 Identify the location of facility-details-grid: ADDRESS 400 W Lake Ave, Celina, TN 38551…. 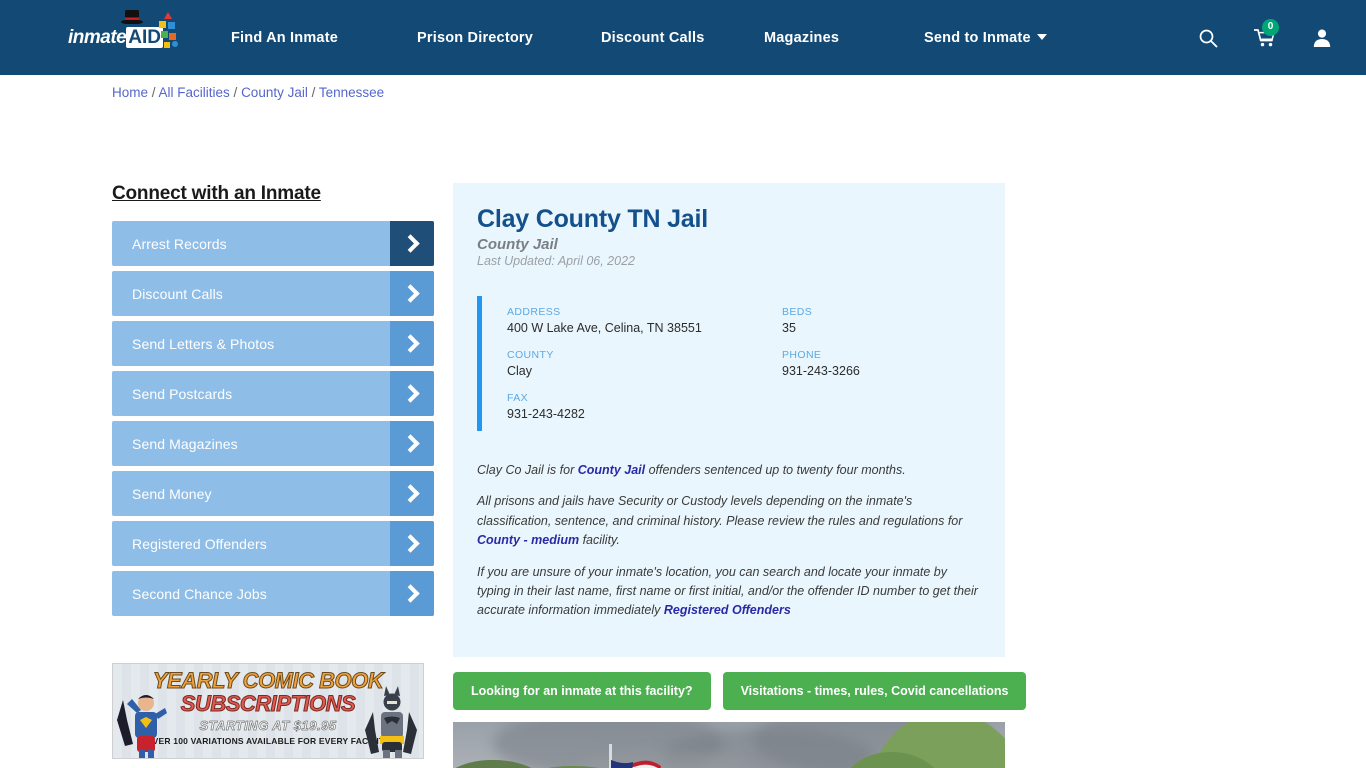
(729, 363).